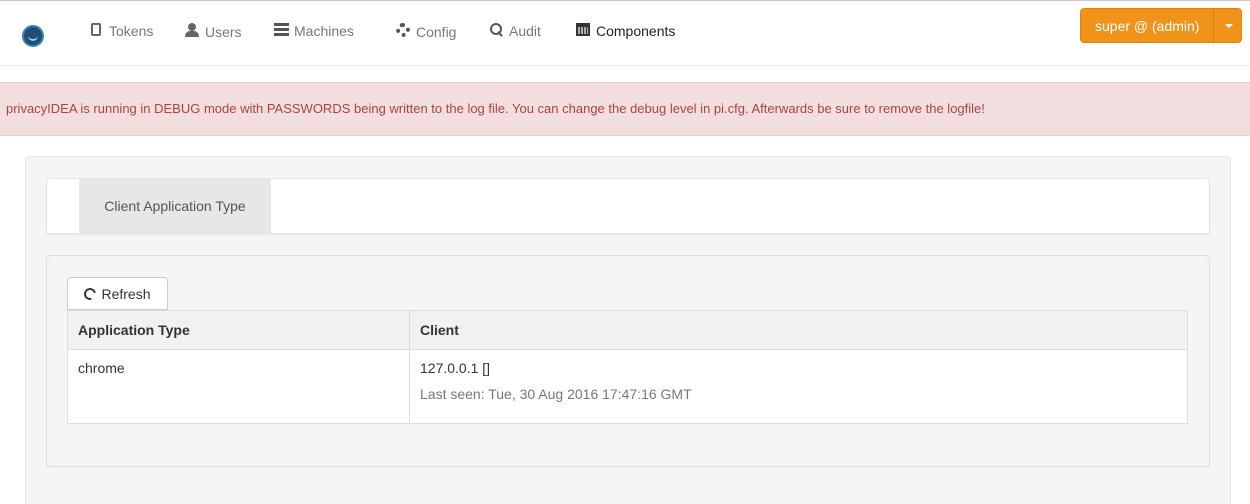 The height and width of the screenshot is (504, 1250). What do you see at coordinates (90, 293) in the screenshot?
I see `refresh-icon` at bounding box center [90, 293].